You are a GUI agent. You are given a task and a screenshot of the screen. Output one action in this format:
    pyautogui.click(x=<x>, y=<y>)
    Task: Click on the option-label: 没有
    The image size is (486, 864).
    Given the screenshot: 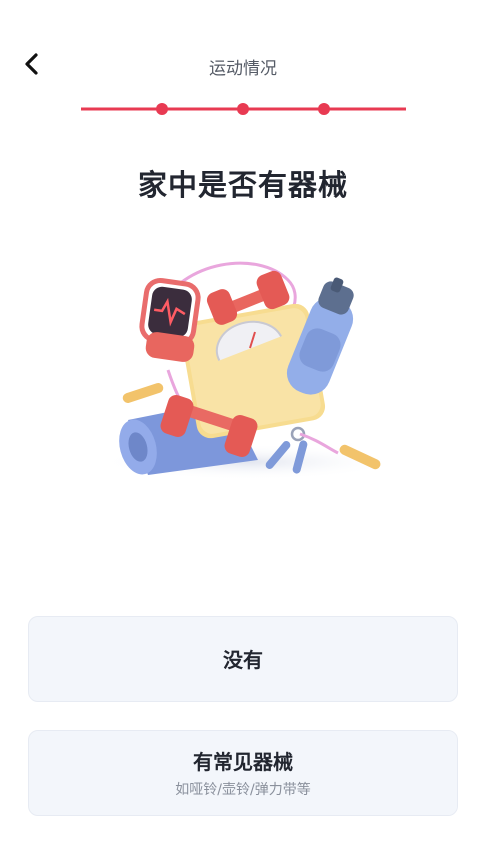 What is the action you would take?
    pyautogui.click(x=243, y=660)
    